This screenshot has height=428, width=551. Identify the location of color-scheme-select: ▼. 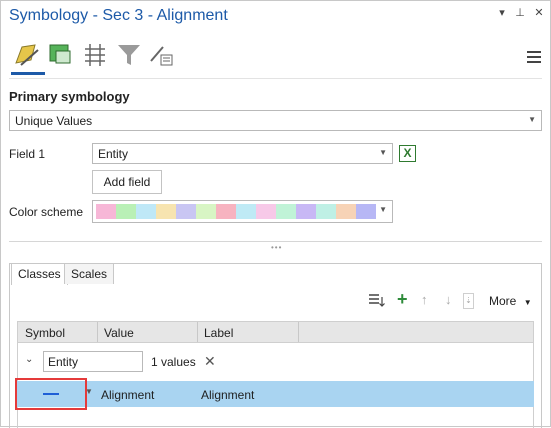
(242, 211).